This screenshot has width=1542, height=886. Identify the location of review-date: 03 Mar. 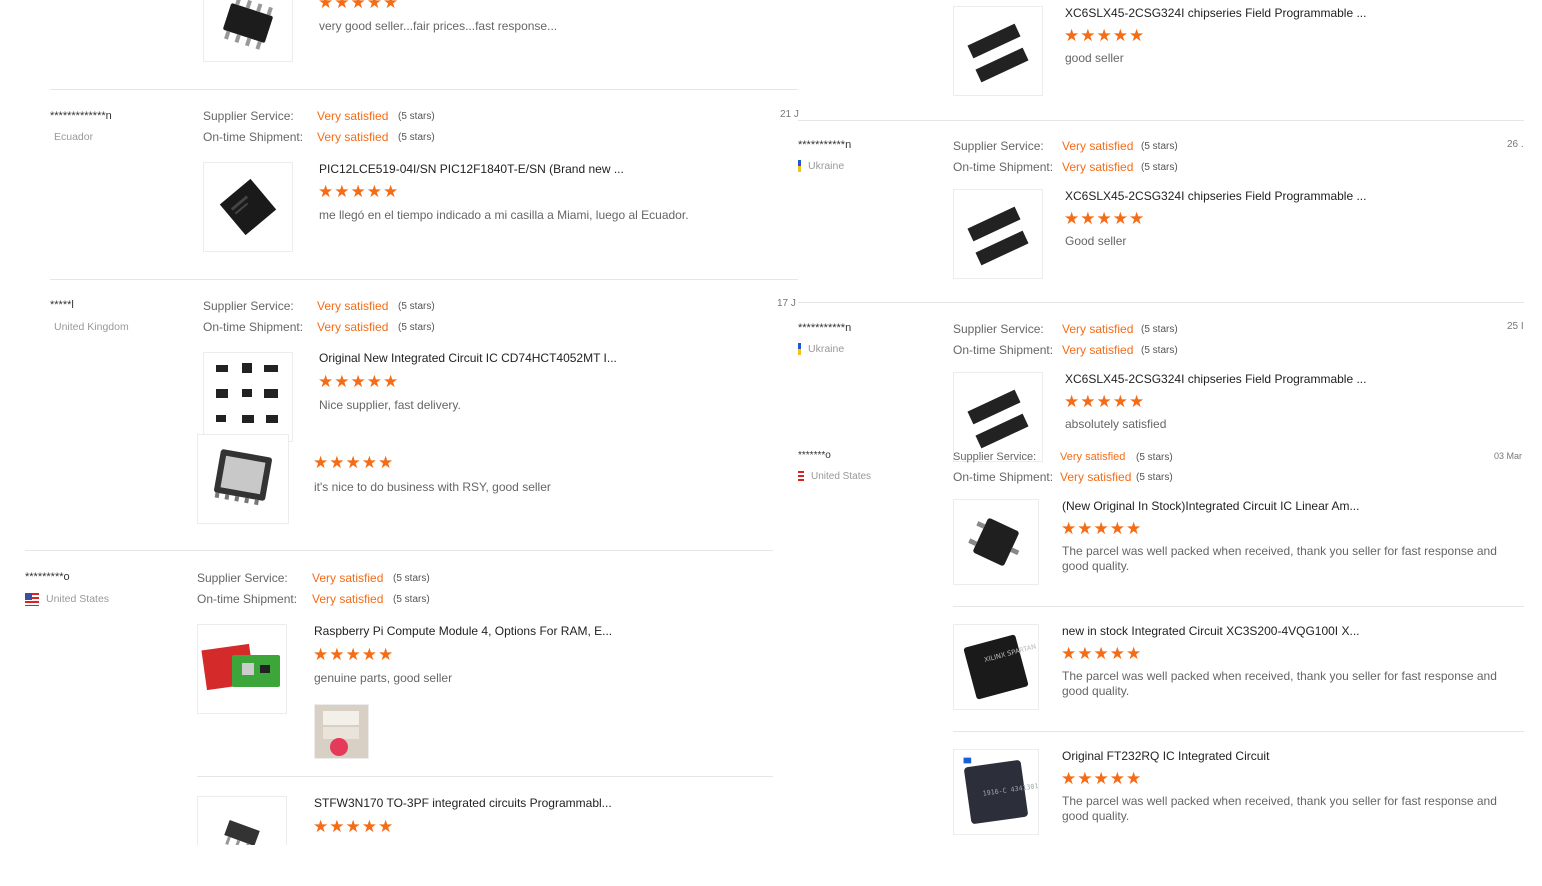
(1508, 456).